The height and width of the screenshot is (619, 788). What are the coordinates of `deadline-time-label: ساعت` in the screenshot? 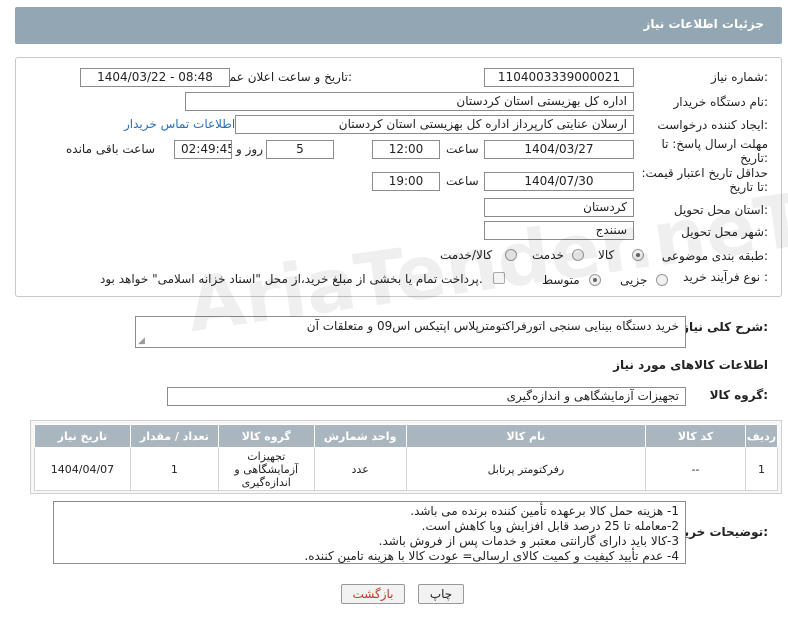 It's located at (462, 149).